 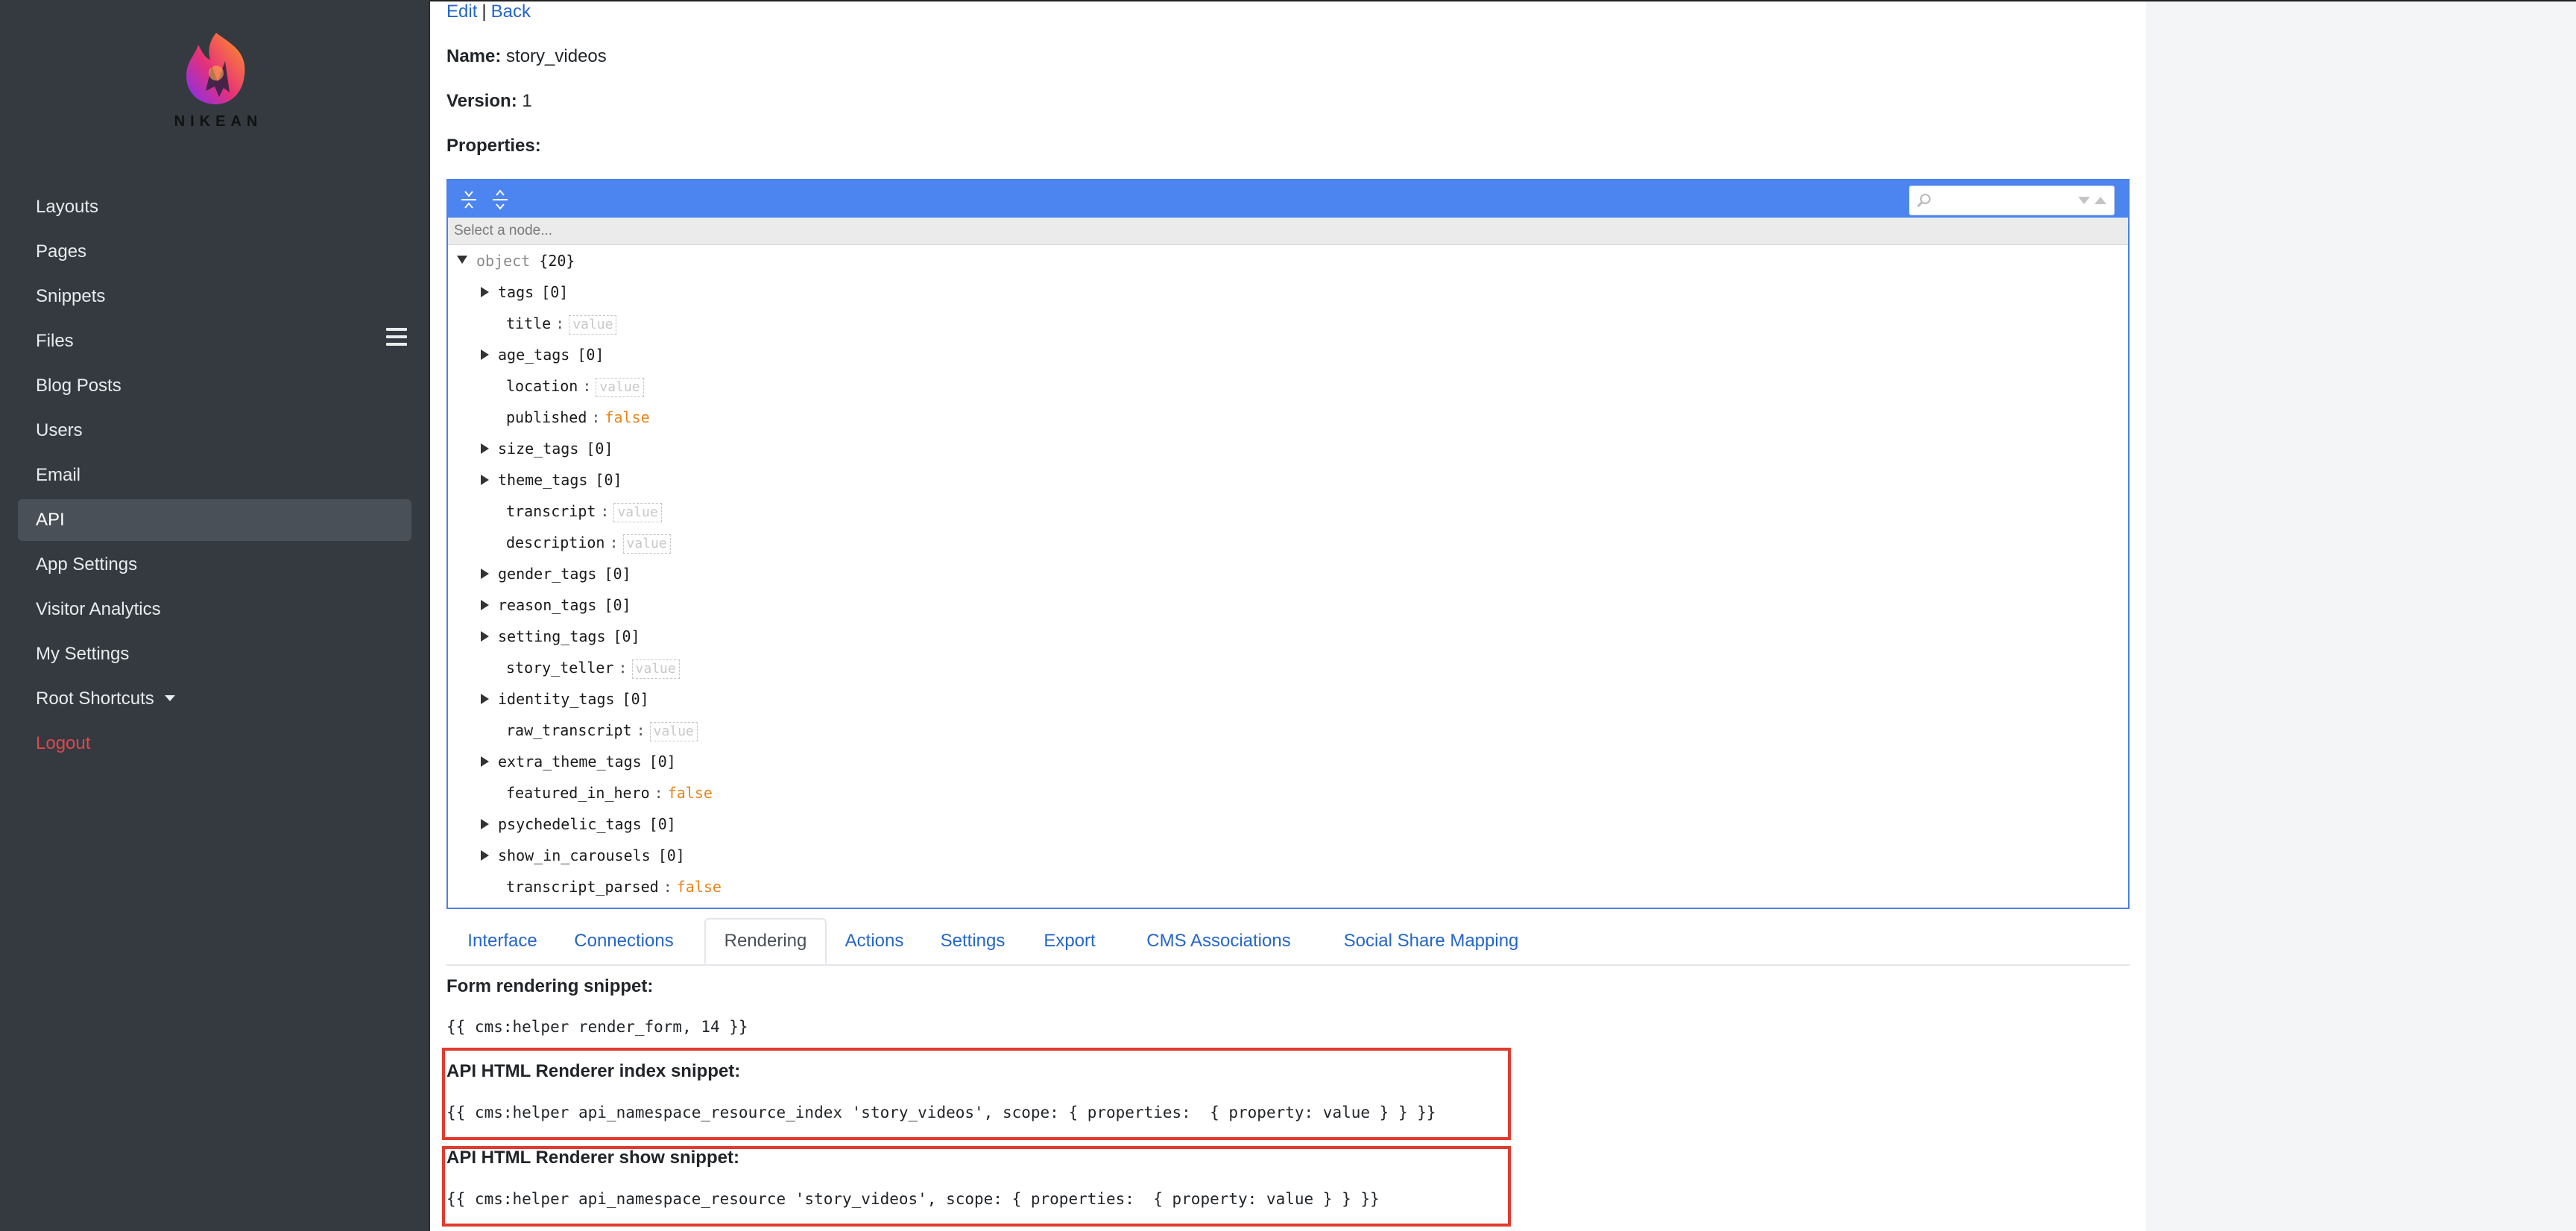 I want to click on tree-row: psychedelic_tags [0], so click(x=578, y=824).